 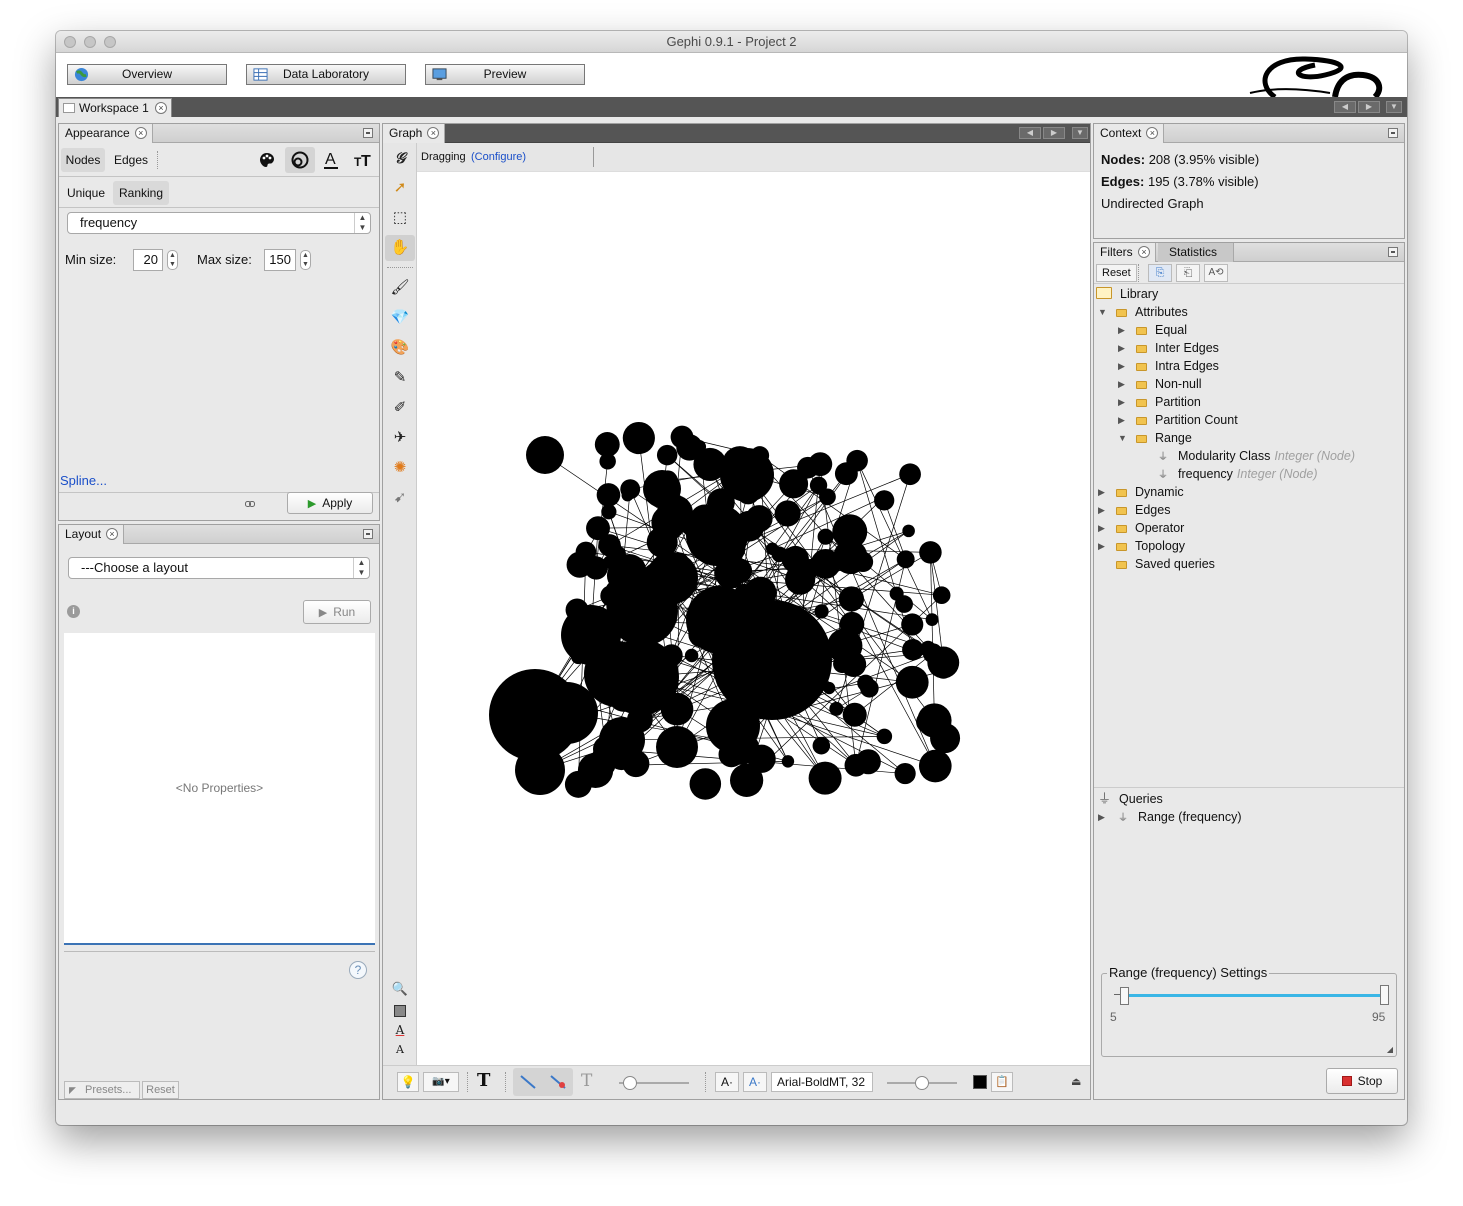 What do you see at coordinates (400, 468) in the screenshot?
I see `heat-map-icon: ✺` at bounding box center [400, 468].